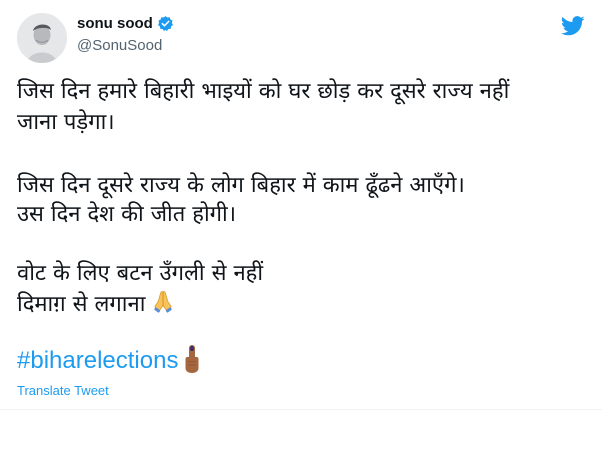 The height and width of the screenshot is (456, 602). I want to click on tweet-text-line: उस दिन देश की जीत होगी।, so click(127, 214).